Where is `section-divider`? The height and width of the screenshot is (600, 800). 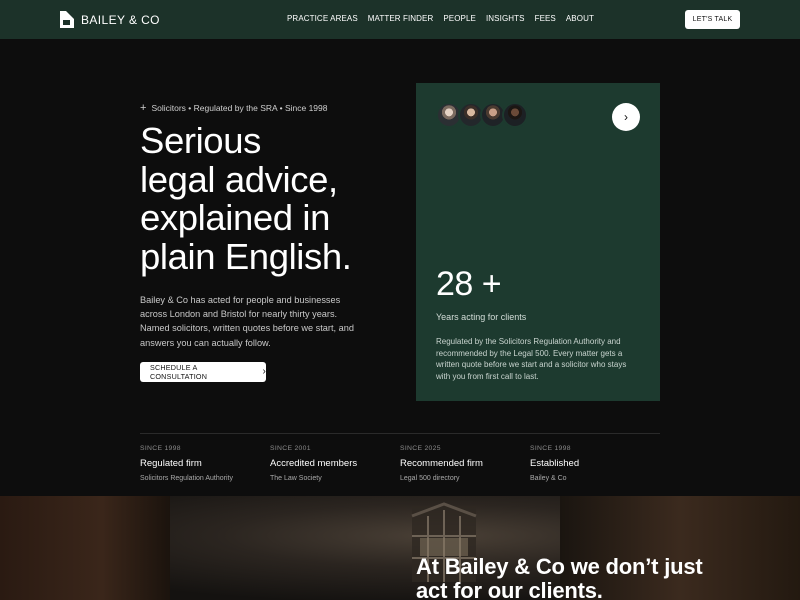 section-divider is located at coordinates (400, 433).